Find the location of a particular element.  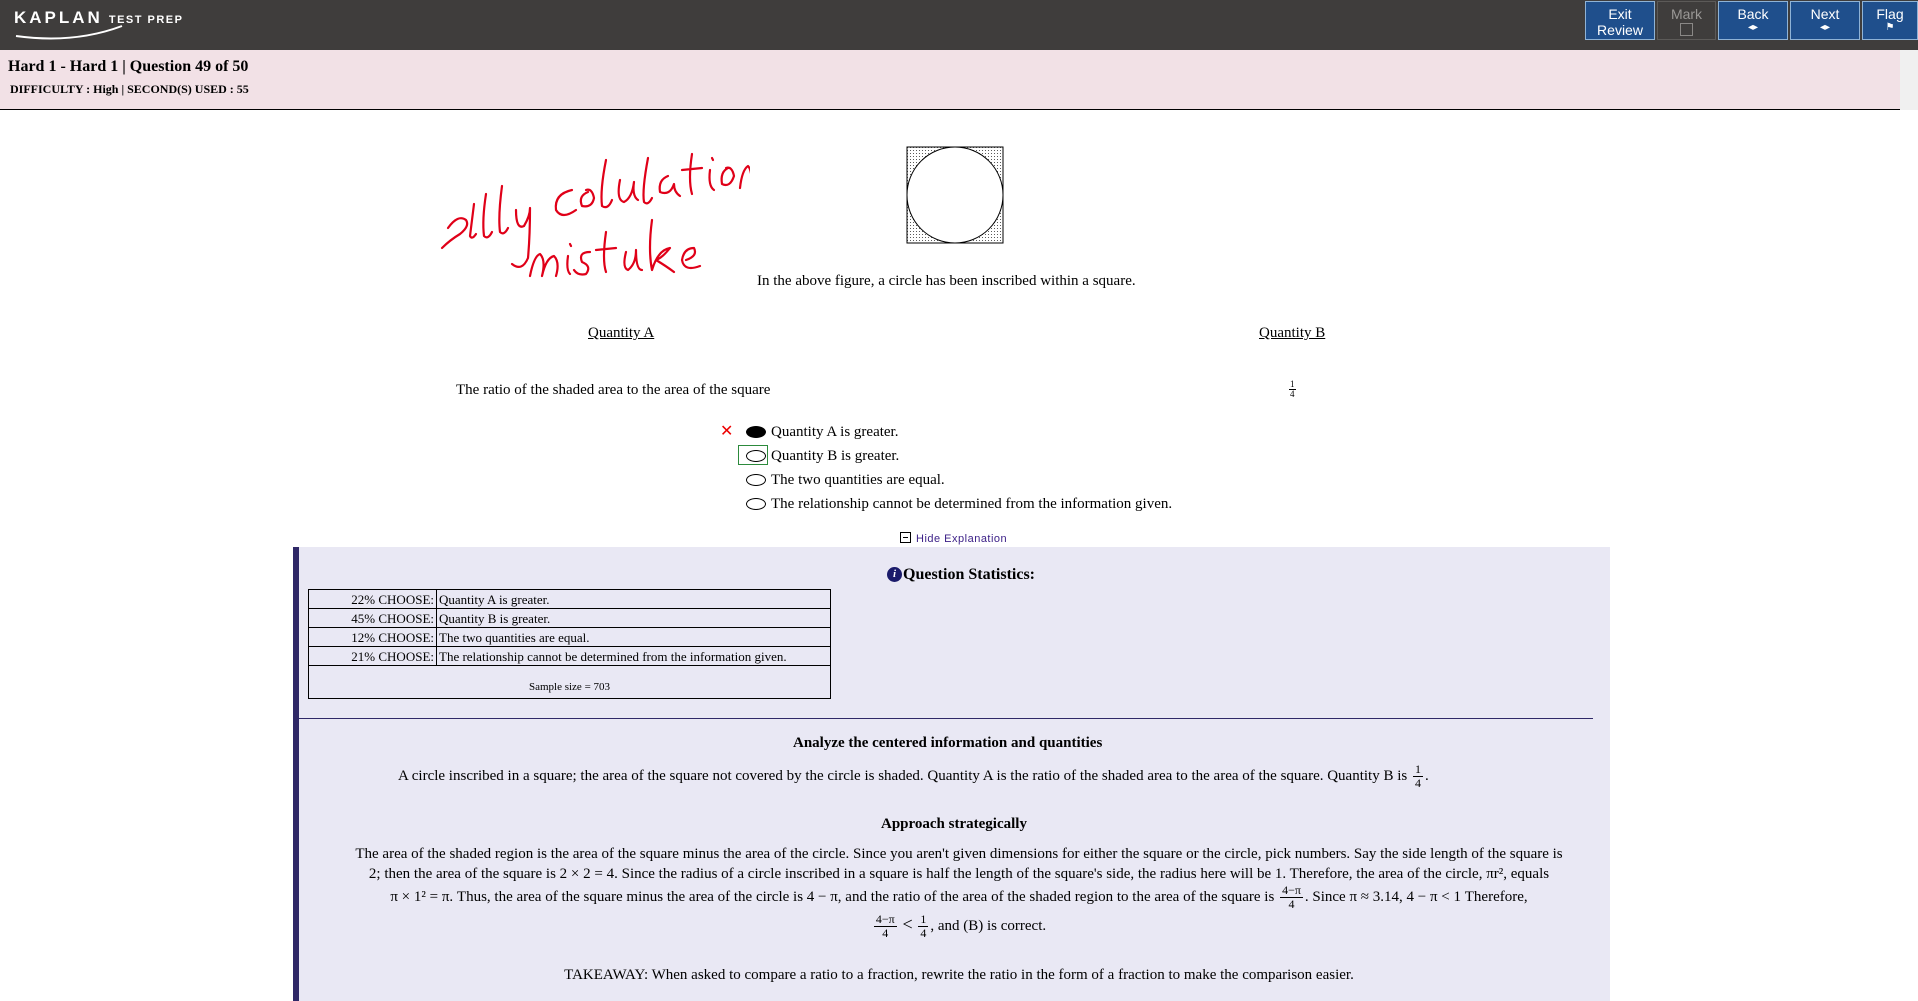

handwritten-annotation is located at coordinates (595, 215).